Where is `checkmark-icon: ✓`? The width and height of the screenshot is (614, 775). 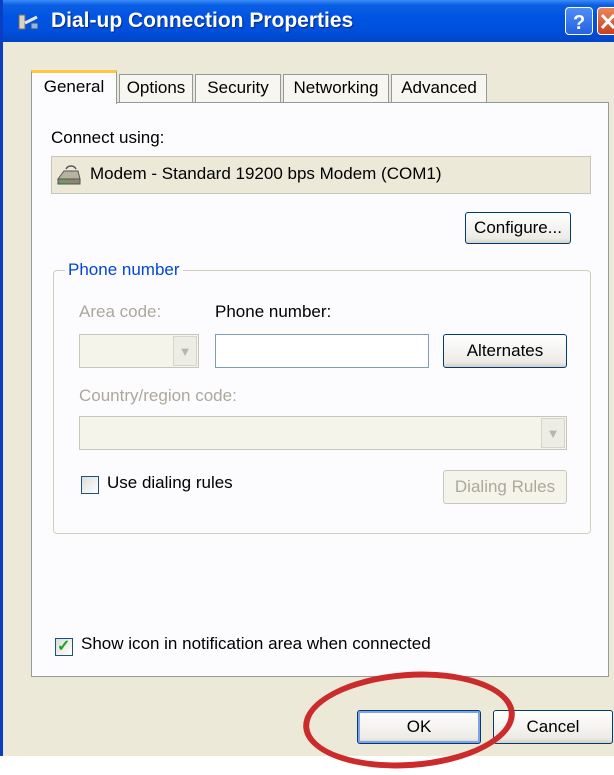 checkmark-icon: ✓ is located at coordinates (64, 646).